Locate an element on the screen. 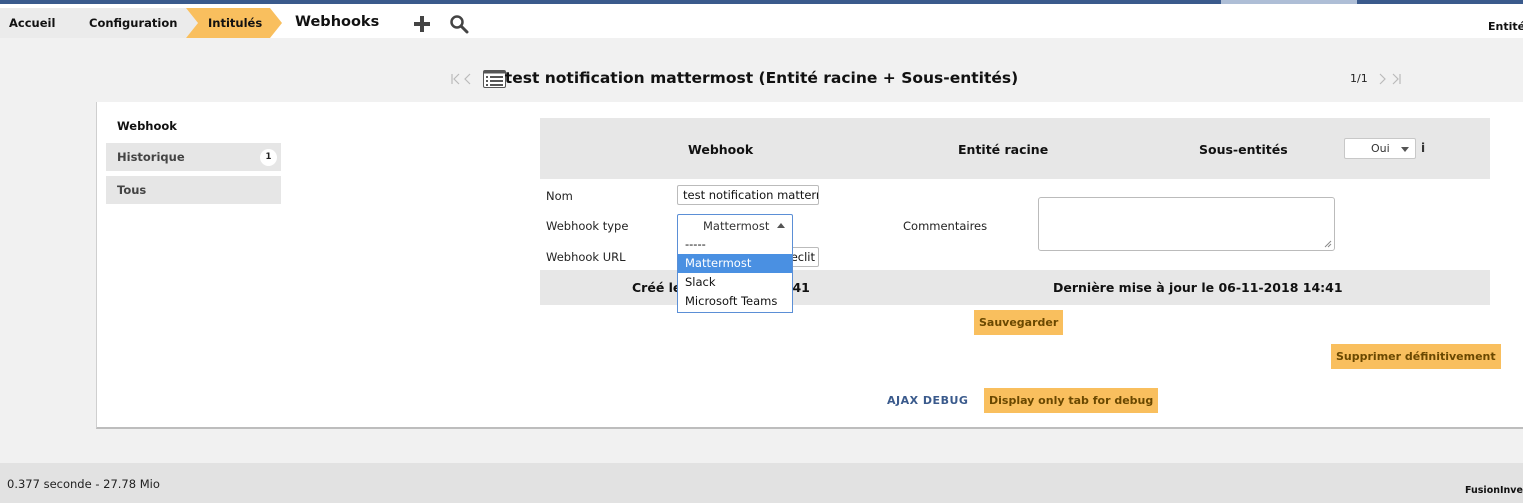 The width and height of the screenshot is (1523, 503). tab-historique: Historique 1 is located at coordinates (193, 157).